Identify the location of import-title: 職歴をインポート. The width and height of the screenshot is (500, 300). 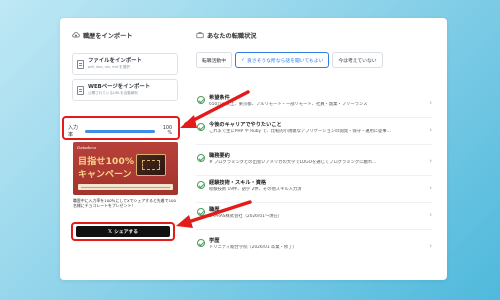
(108, 36).